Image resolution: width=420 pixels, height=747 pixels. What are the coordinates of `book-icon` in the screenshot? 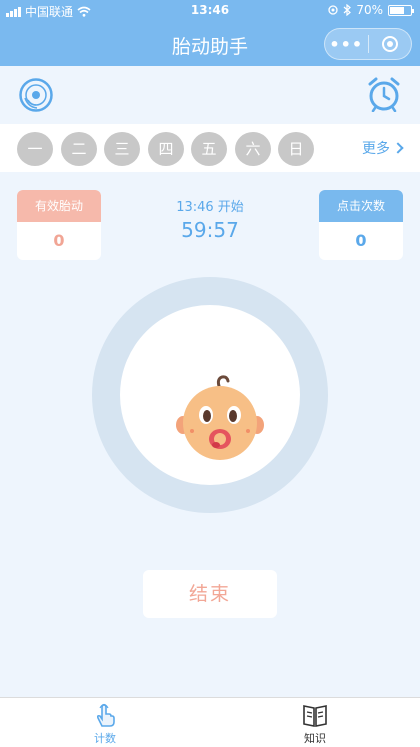 It's located at (315, 716).